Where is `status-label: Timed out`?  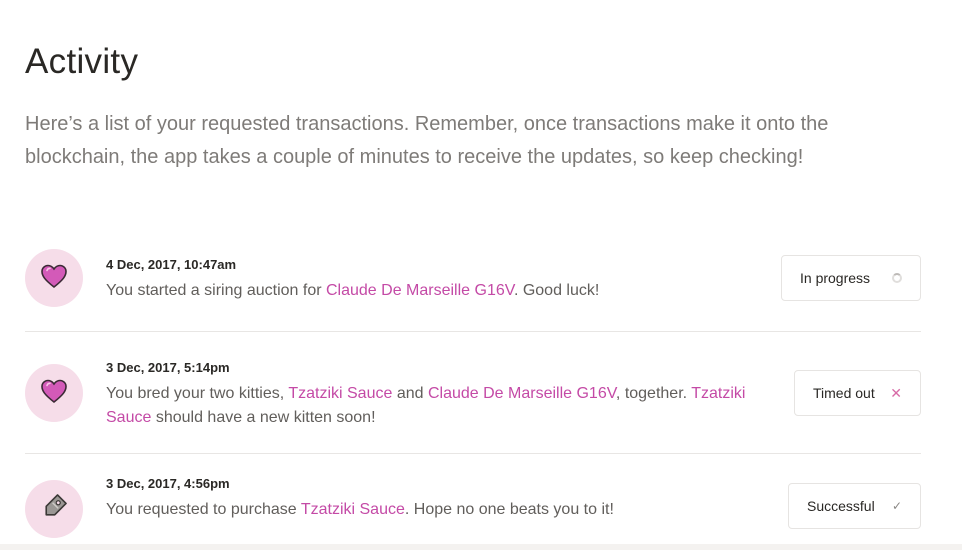 status-label: Timed out is located at coordinates (844, 393).